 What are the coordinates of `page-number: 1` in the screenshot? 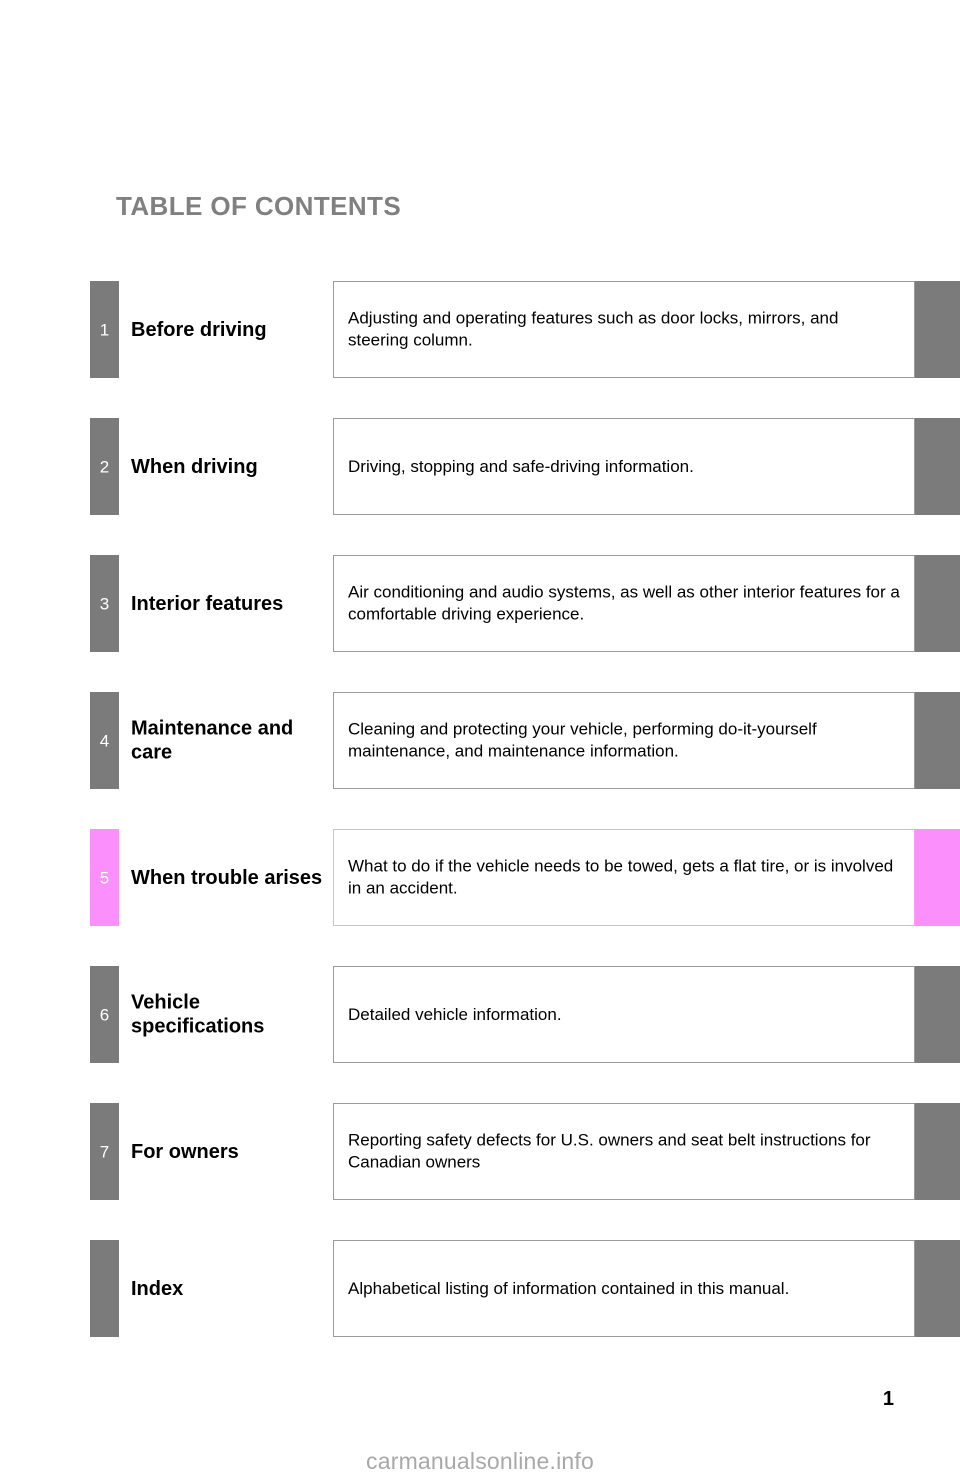 It's located at (888, 1399).